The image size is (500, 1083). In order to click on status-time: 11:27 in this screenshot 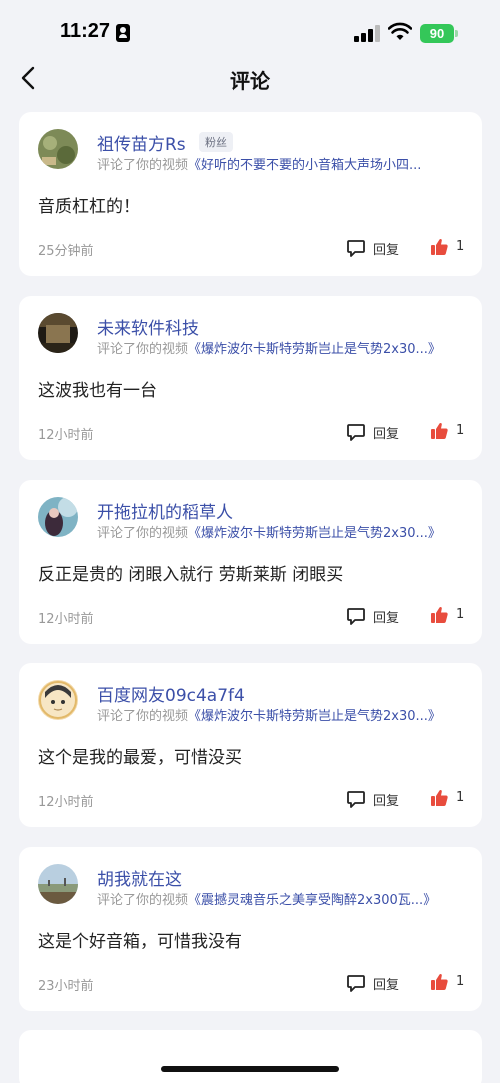, I will do `click(85, 31)`.